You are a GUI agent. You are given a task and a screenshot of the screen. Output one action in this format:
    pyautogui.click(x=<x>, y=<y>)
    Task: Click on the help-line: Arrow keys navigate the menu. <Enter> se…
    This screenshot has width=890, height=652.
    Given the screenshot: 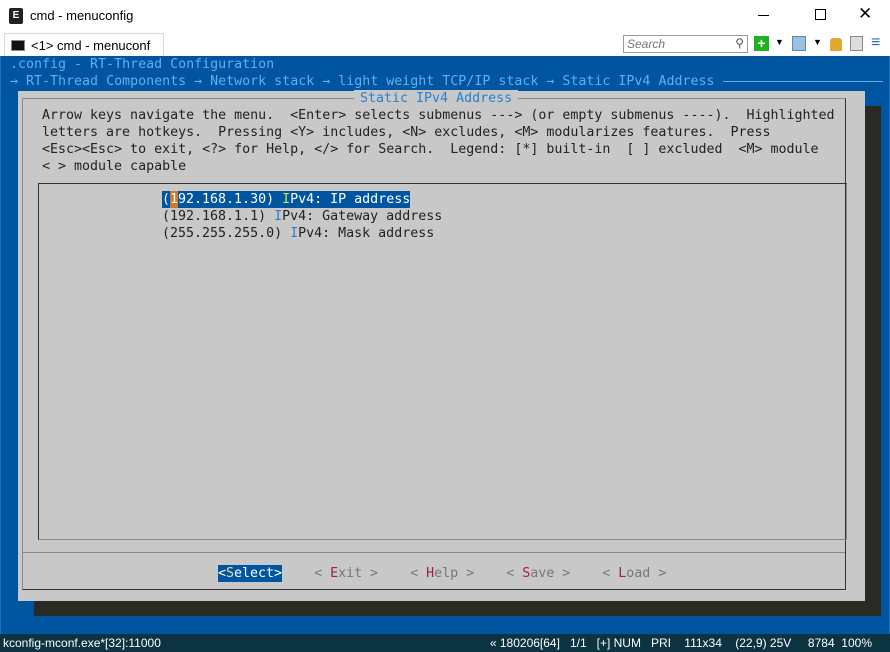 What is the action you would take?
    pyautogui.click(x=438, y=115)
    